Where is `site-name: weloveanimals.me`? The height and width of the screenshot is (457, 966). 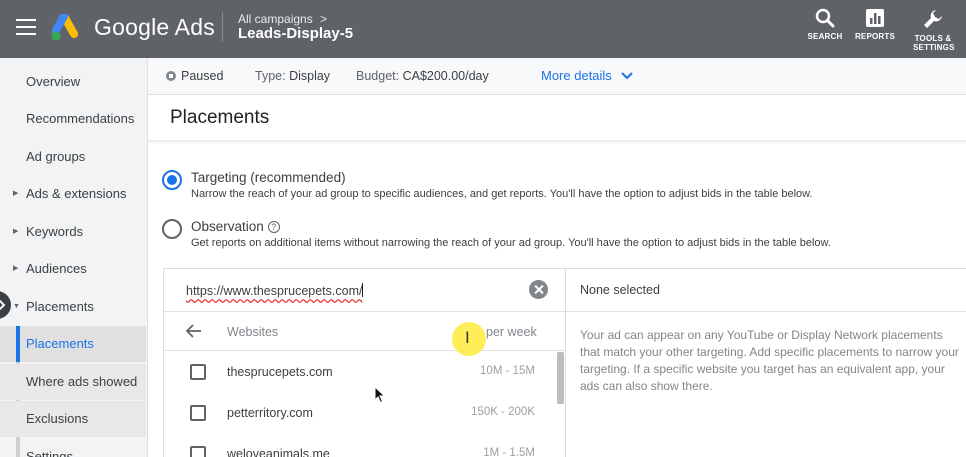 site-name: weloveanimals.me is located at coordinates (278, 452).